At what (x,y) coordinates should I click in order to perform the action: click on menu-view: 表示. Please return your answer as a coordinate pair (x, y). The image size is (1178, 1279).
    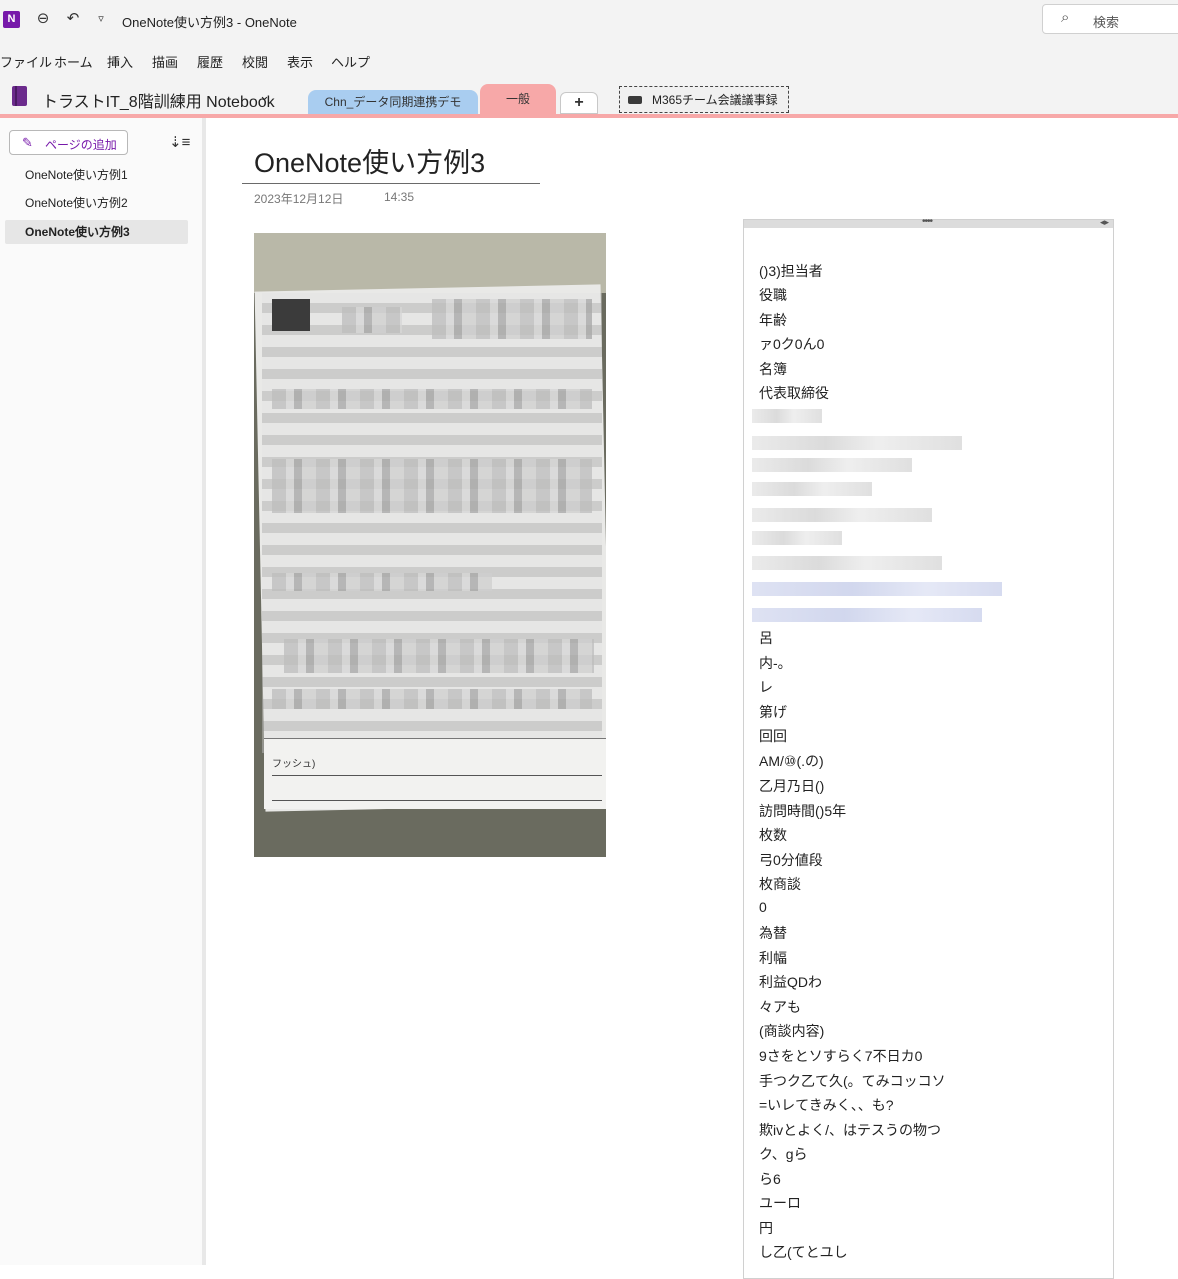
    Looking at the image, I should click on (300, 61).